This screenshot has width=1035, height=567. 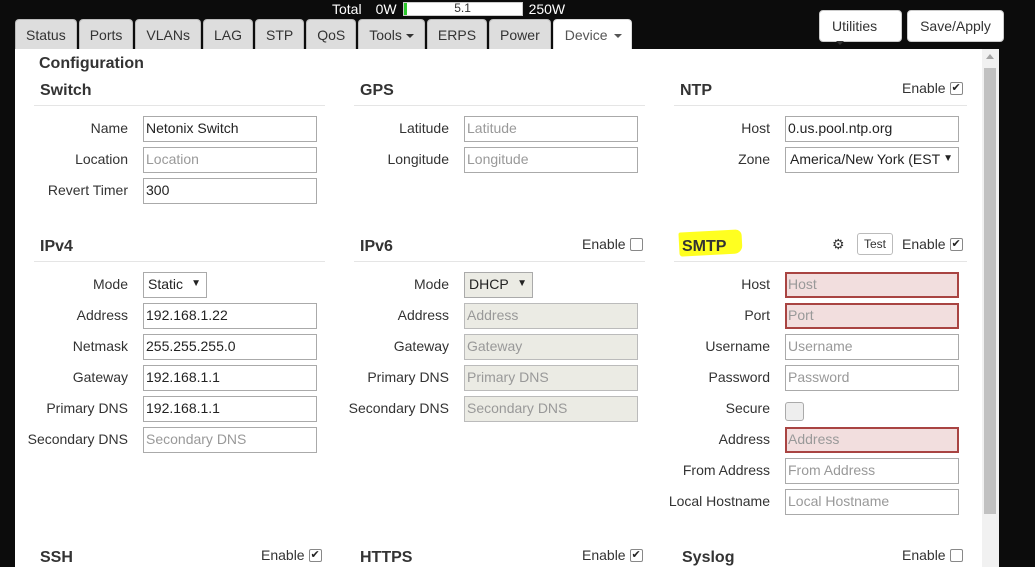 I want to click on tab-erps: ERPS, so click(x=457, y=34).